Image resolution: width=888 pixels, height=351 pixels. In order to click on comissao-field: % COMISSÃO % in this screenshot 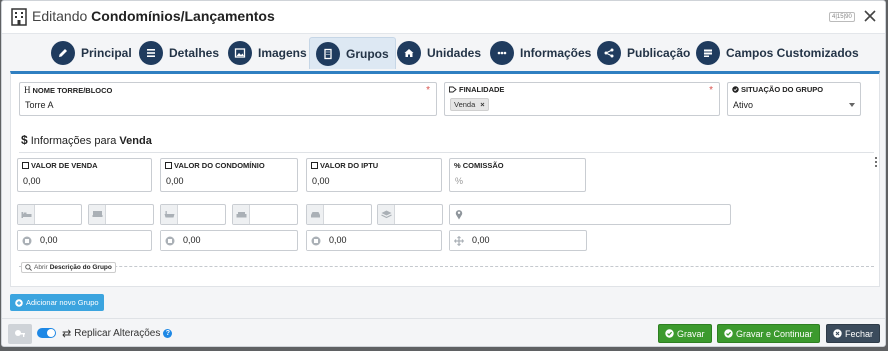, I will do `click(517, 175)`.